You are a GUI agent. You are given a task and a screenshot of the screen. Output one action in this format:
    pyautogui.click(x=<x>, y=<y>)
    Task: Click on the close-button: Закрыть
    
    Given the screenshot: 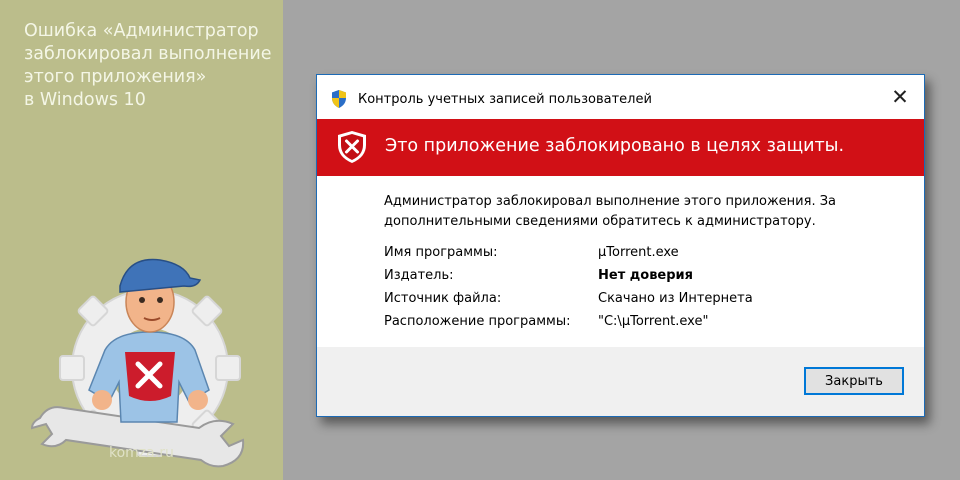 What is the action you would take?
    pyautogui.click(x=854, y=381)
    